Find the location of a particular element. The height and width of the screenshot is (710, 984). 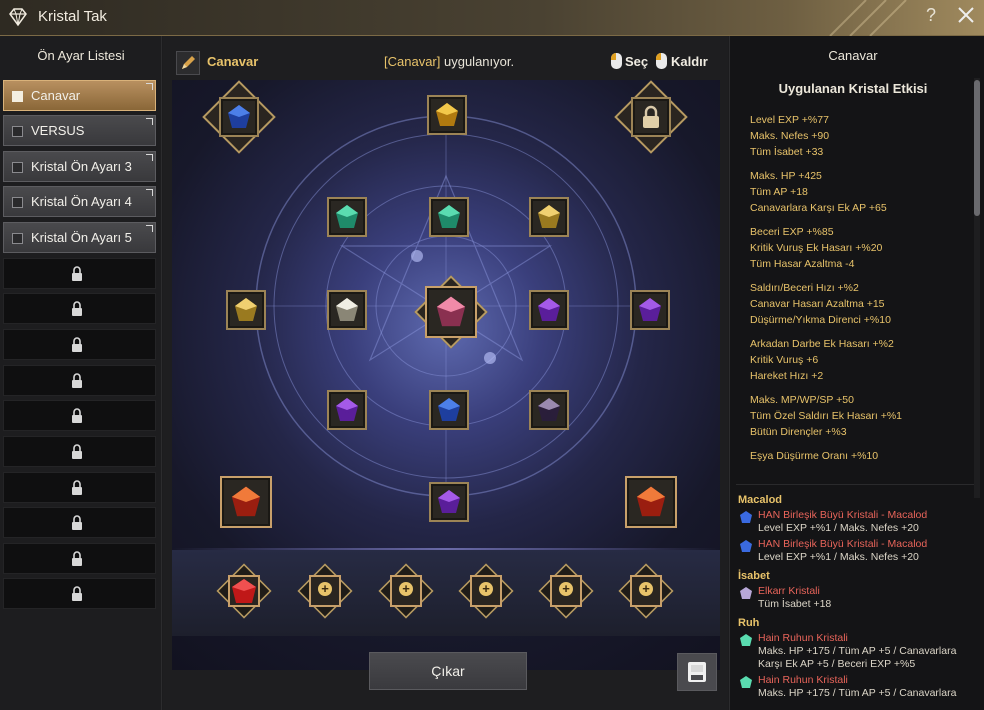

title-decoration is located at coordinates (868, 18).